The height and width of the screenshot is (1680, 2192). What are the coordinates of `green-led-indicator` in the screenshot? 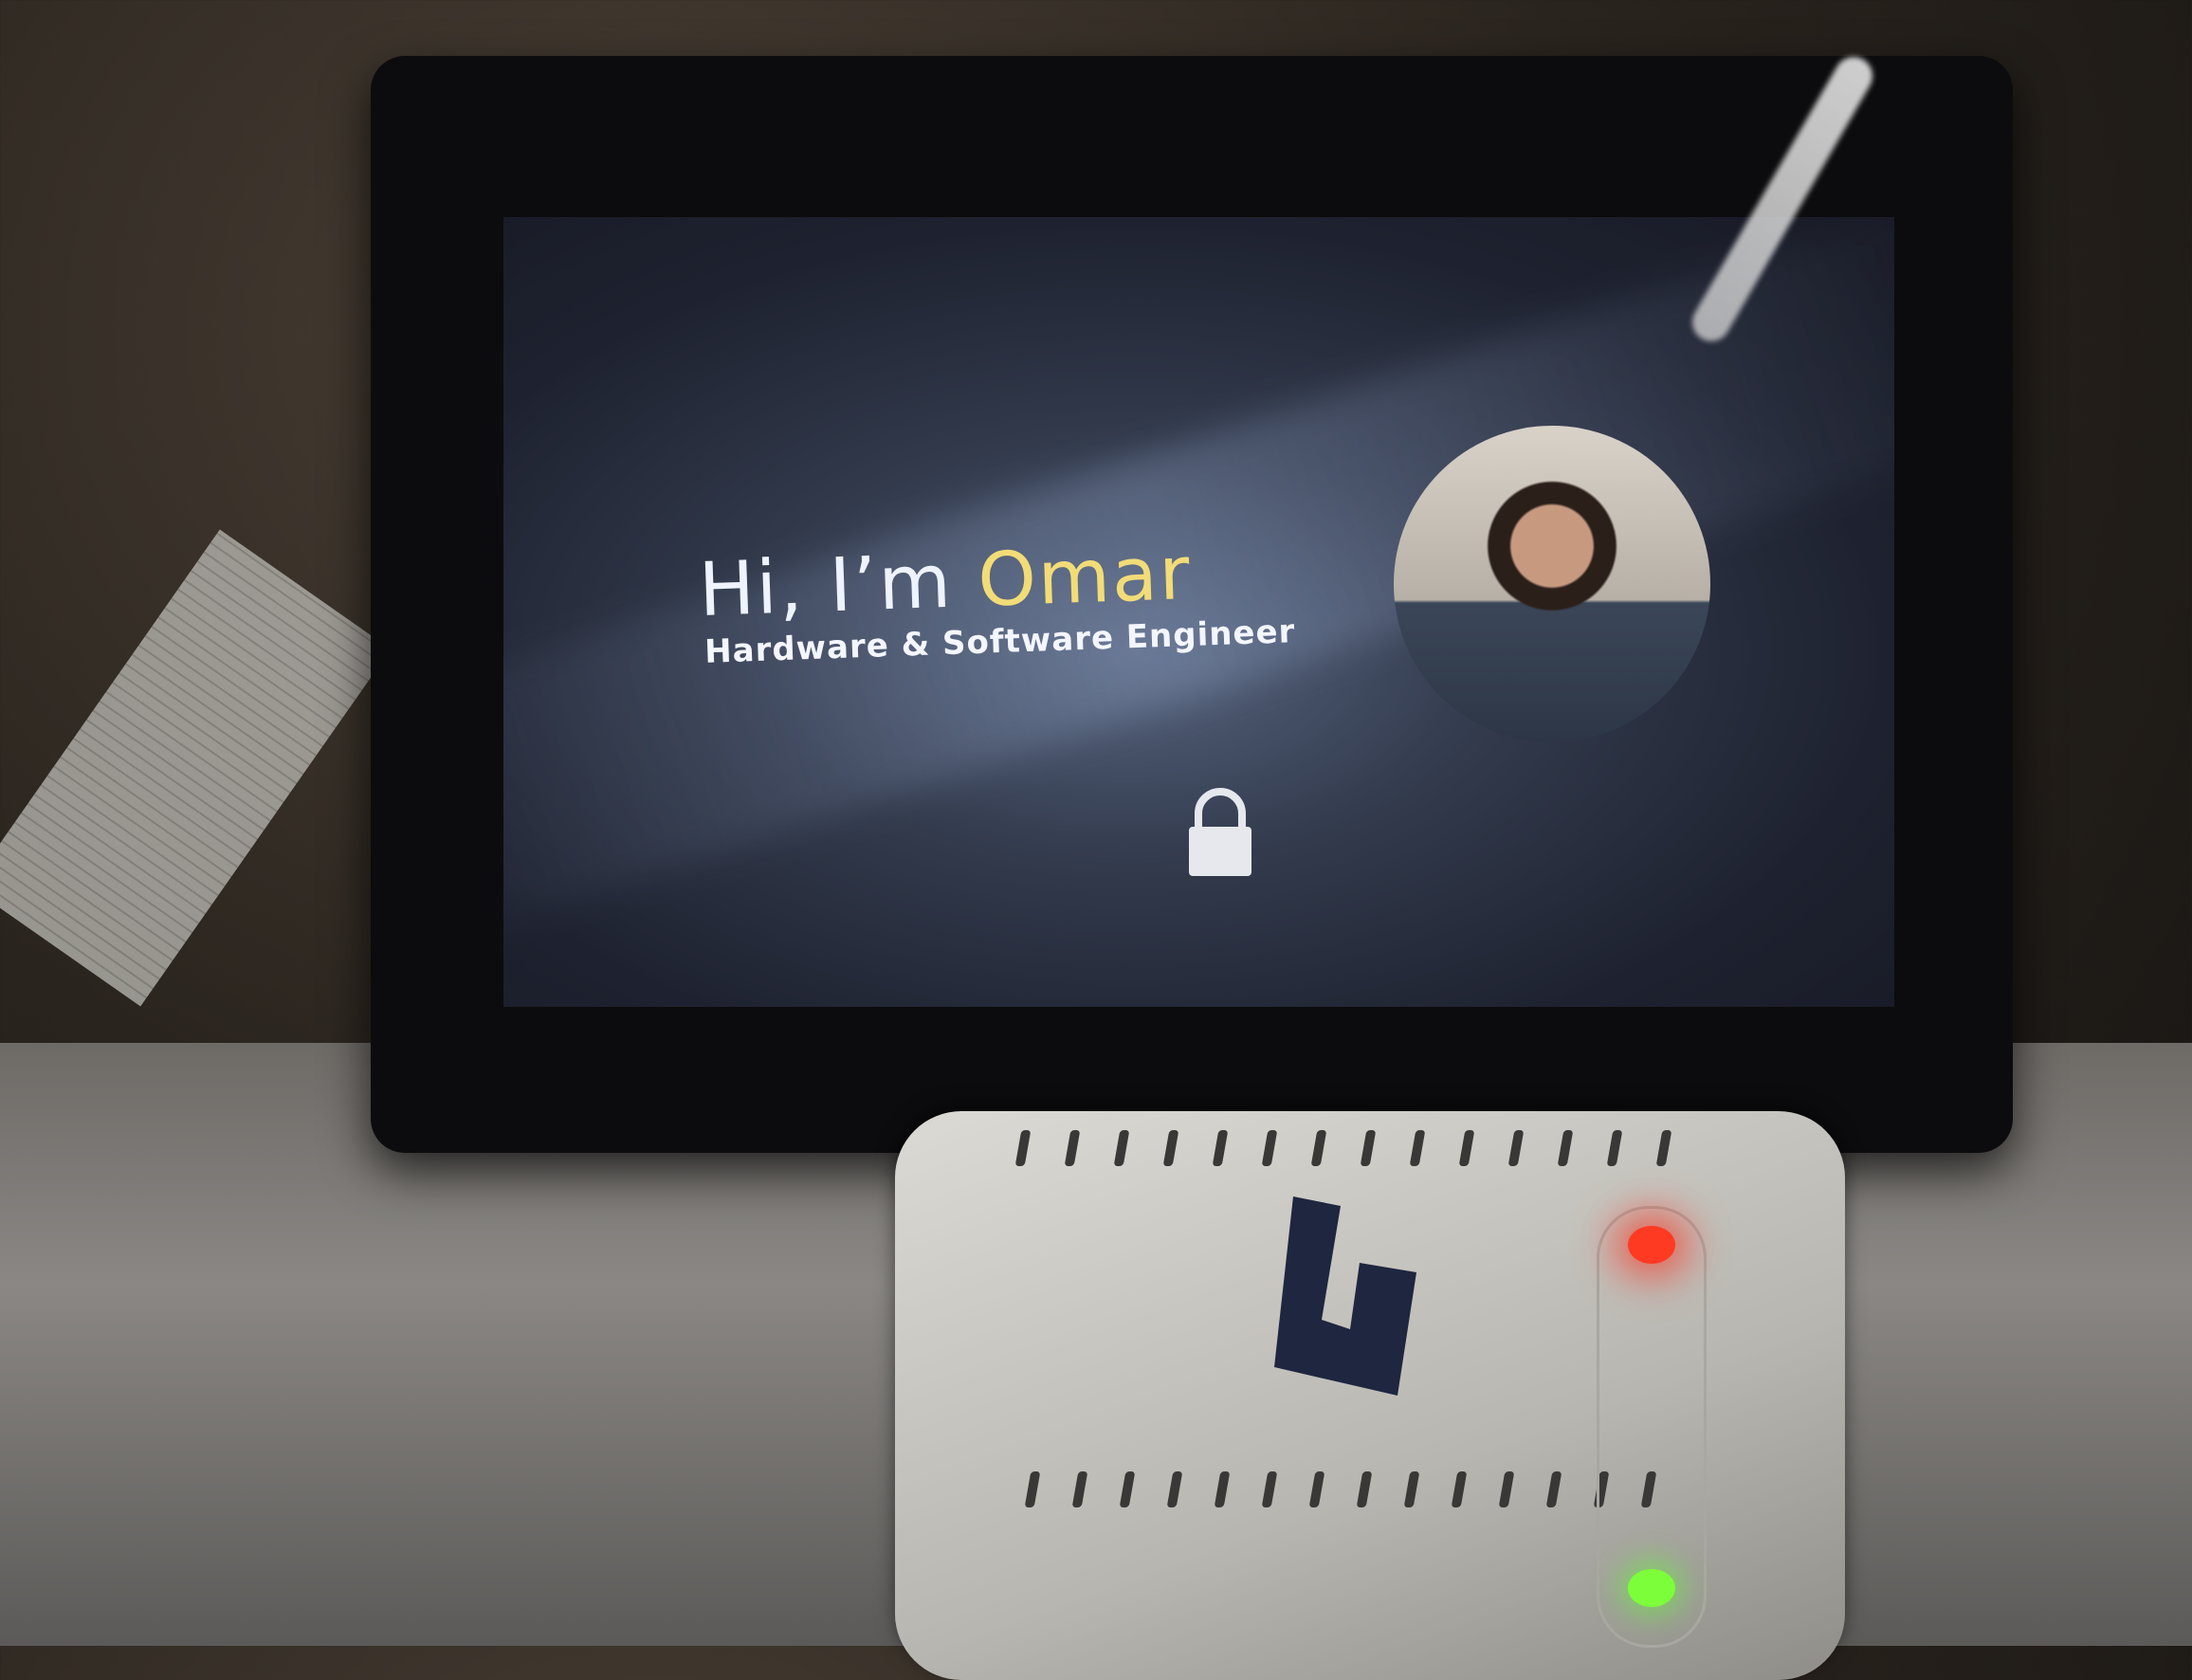 It's located at (1651, 1588).